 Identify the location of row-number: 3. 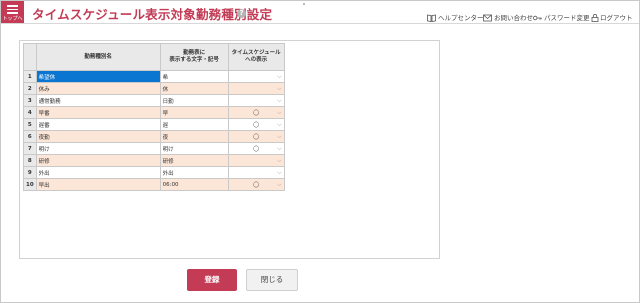
(30, 100).